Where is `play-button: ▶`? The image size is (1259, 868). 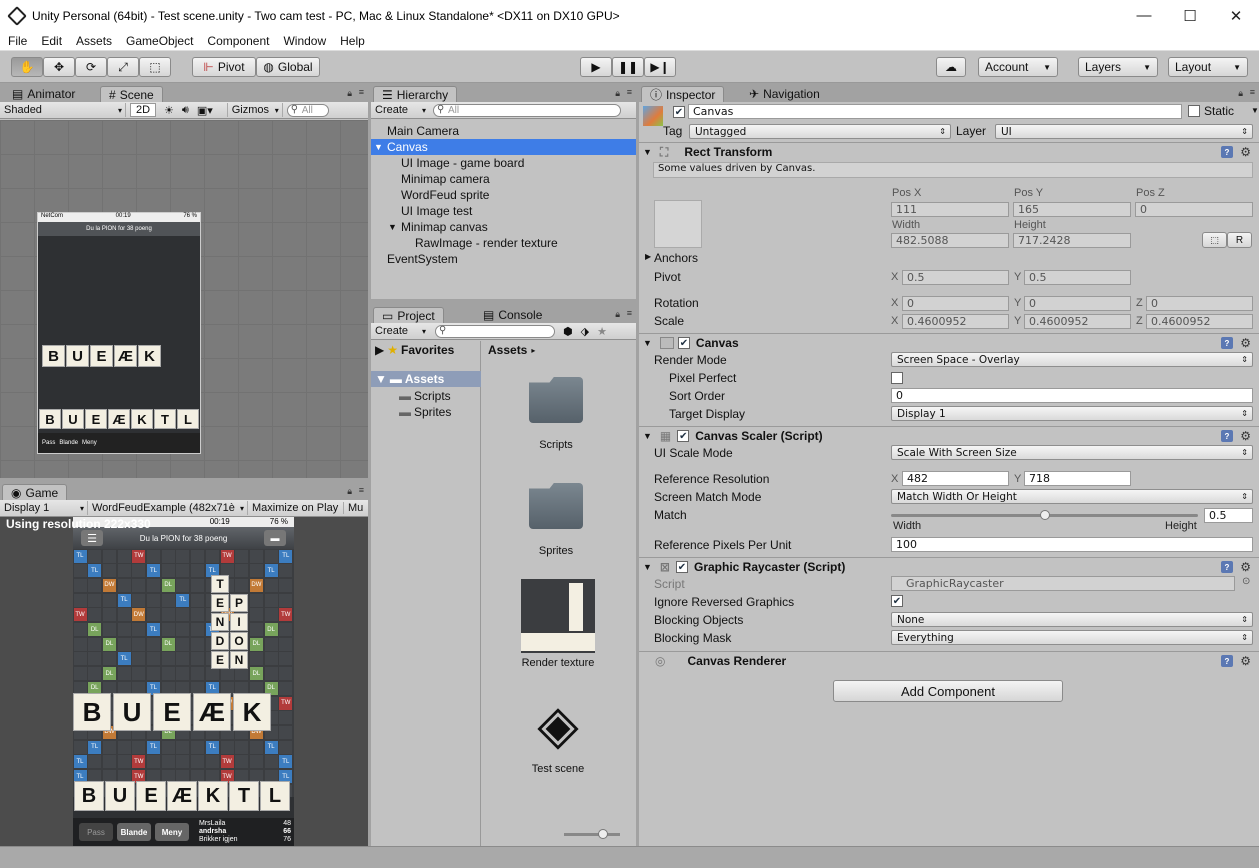 play-button: ▶ is located at coordinates (596, 67).